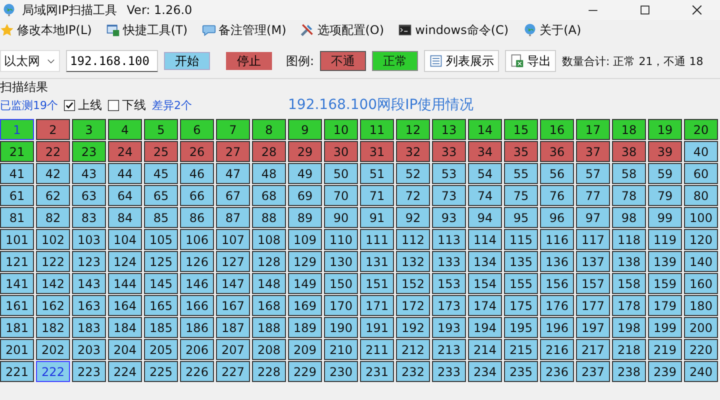  What do you see at coordinates (197, 173) in the screenshot?
I see `ip-cell: 46` at bounding box center [197, 173].